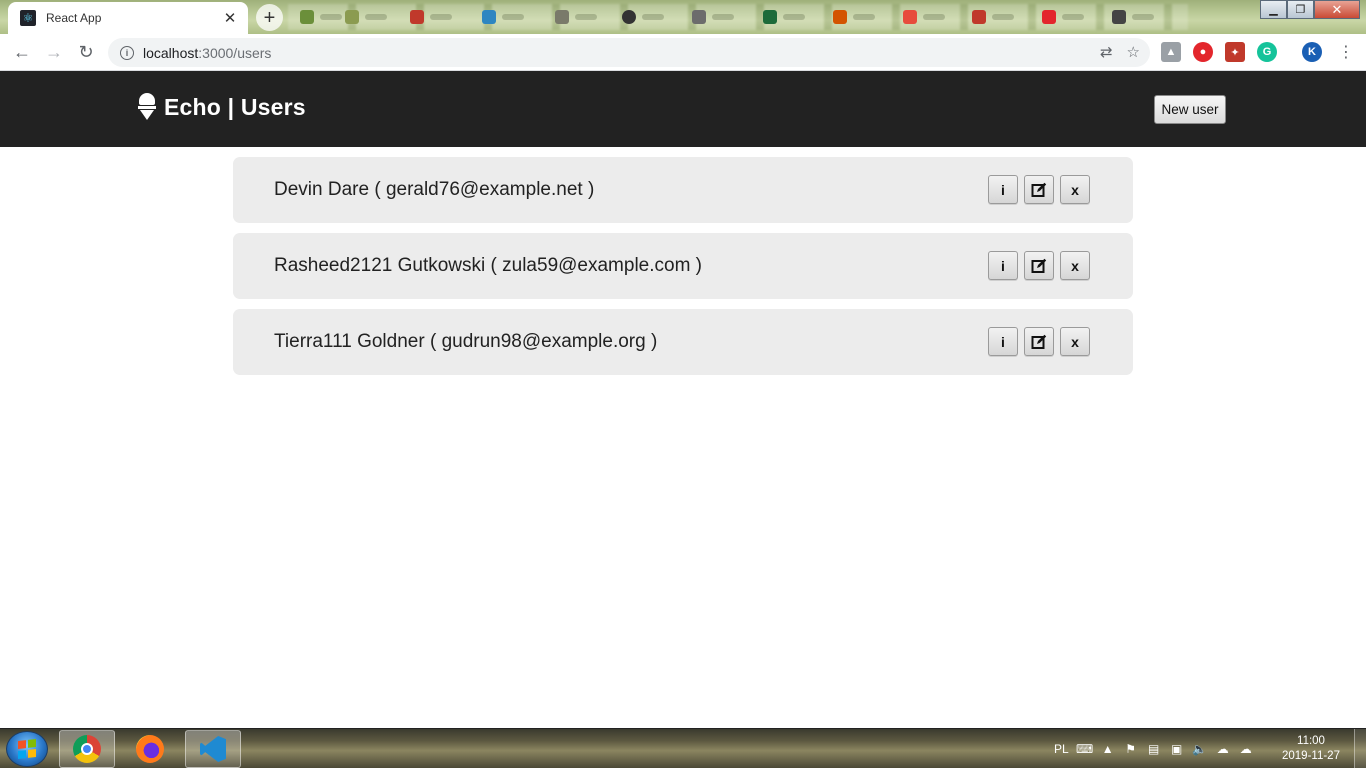 This screenshot has width=1366, height=768. What do you see at coordinates (484, 189) in the screenshot?
I see `user-email: gerald76@example.net` at bounding box center [484, 189].